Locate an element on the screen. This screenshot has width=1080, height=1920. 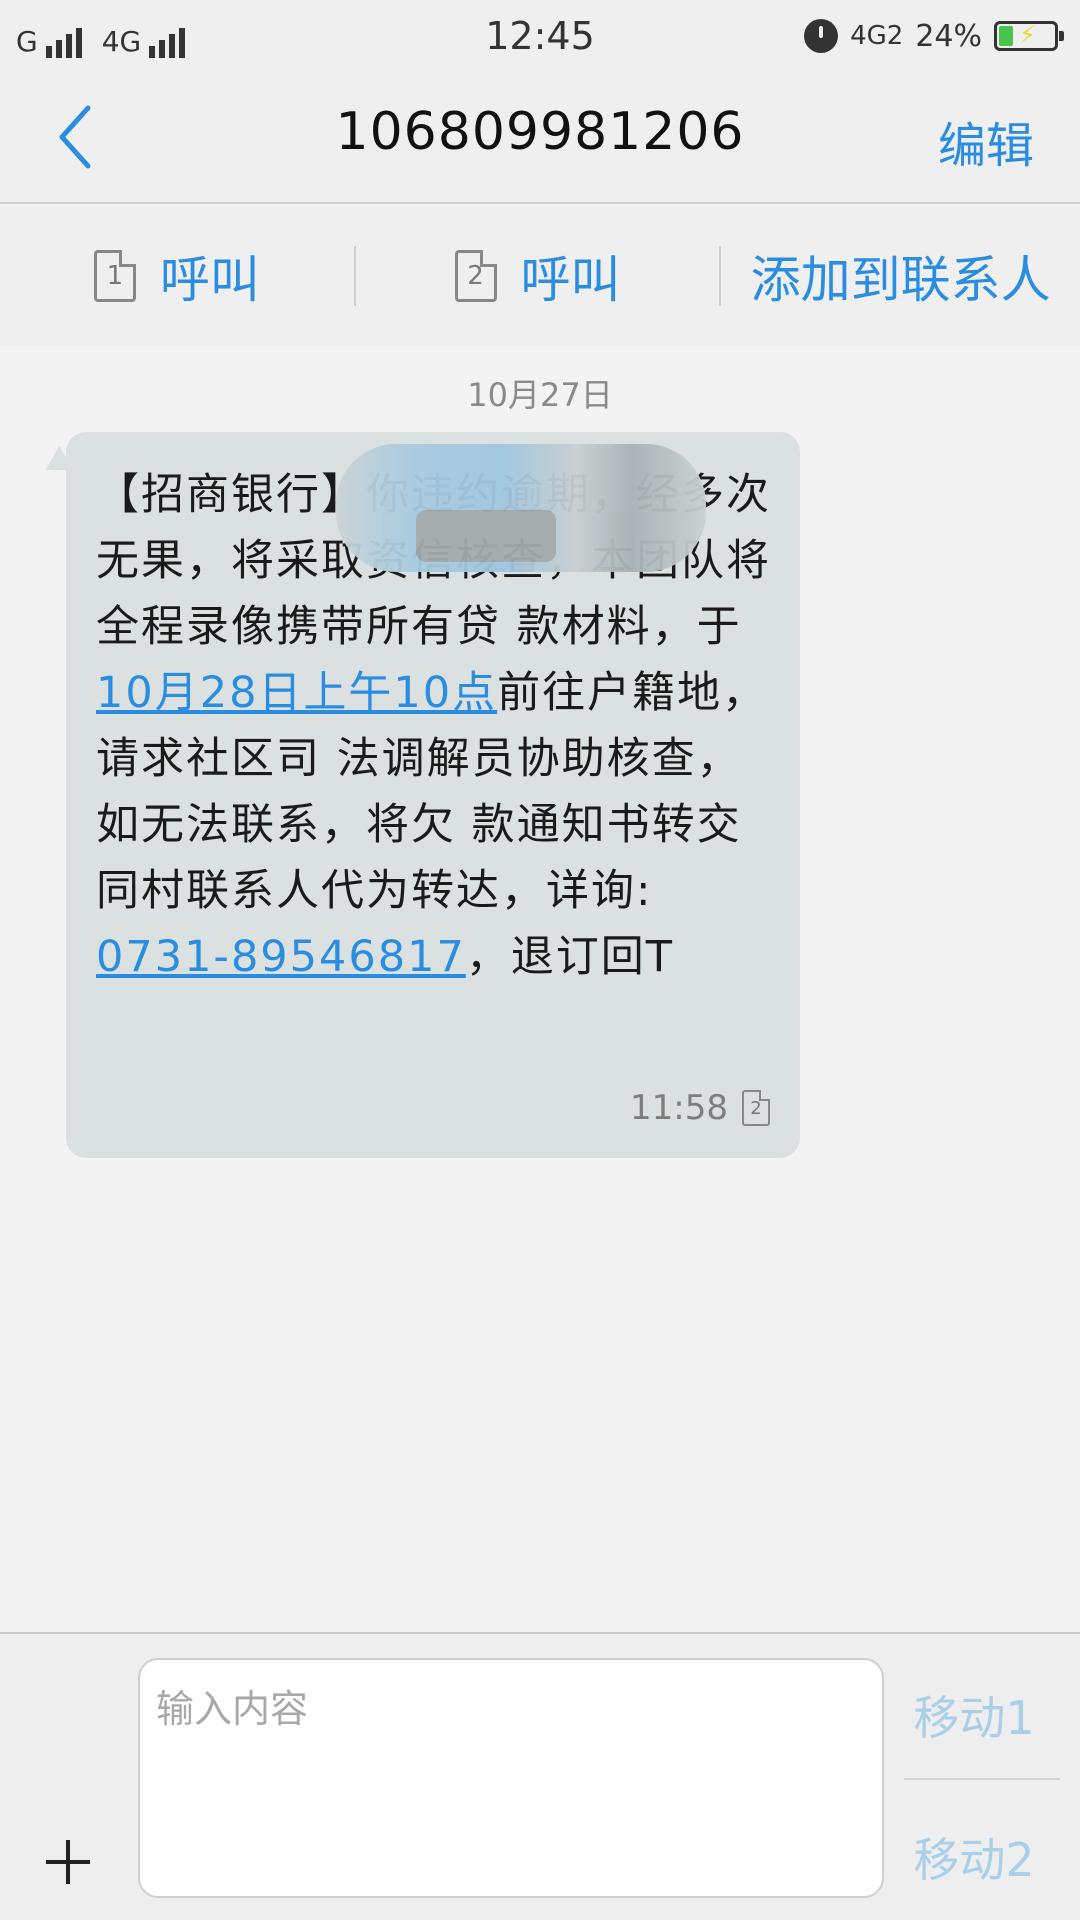
date-separator: 10月27日 is located at coordinates (540, 395).